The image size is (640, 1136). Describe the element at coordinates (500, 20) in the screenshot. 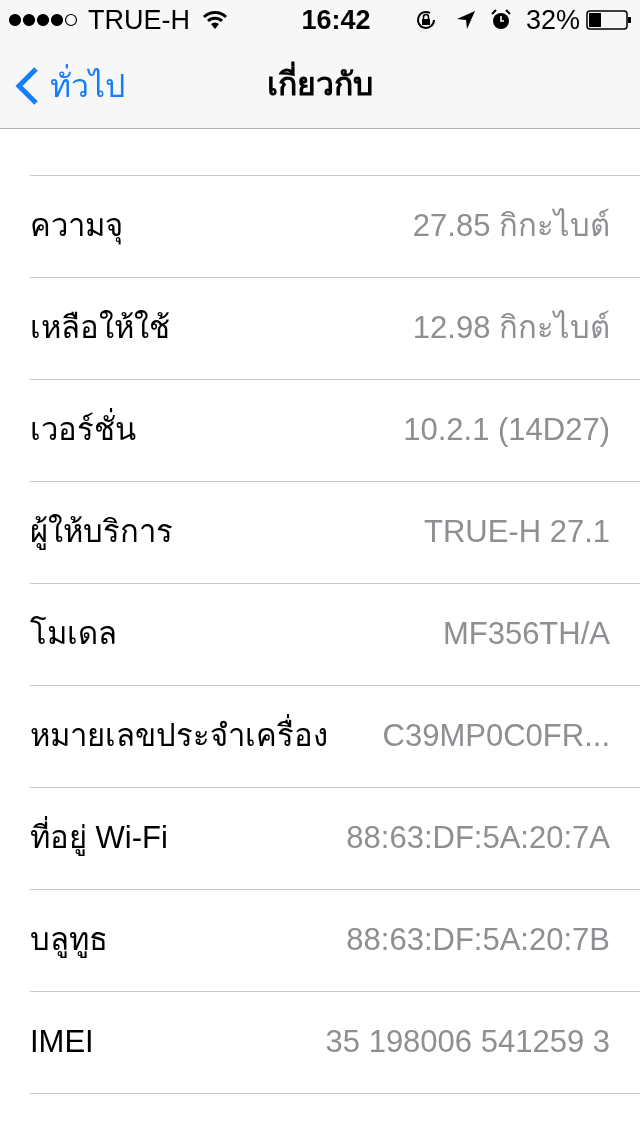

I see `alarm-clock-icon` at that location.